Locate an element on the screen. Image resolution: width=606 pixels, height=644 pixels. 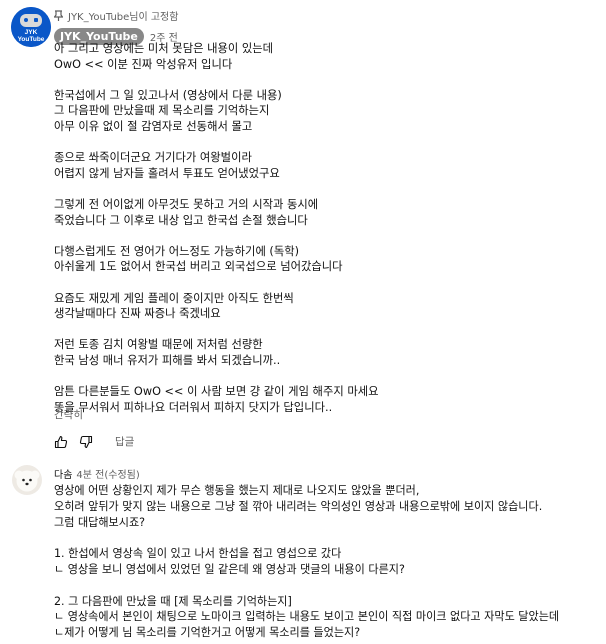
comment-line: 한국섭에서 그 일 있고나서 (영상에서 다룬 내용) is located at coordinates (168, 95).